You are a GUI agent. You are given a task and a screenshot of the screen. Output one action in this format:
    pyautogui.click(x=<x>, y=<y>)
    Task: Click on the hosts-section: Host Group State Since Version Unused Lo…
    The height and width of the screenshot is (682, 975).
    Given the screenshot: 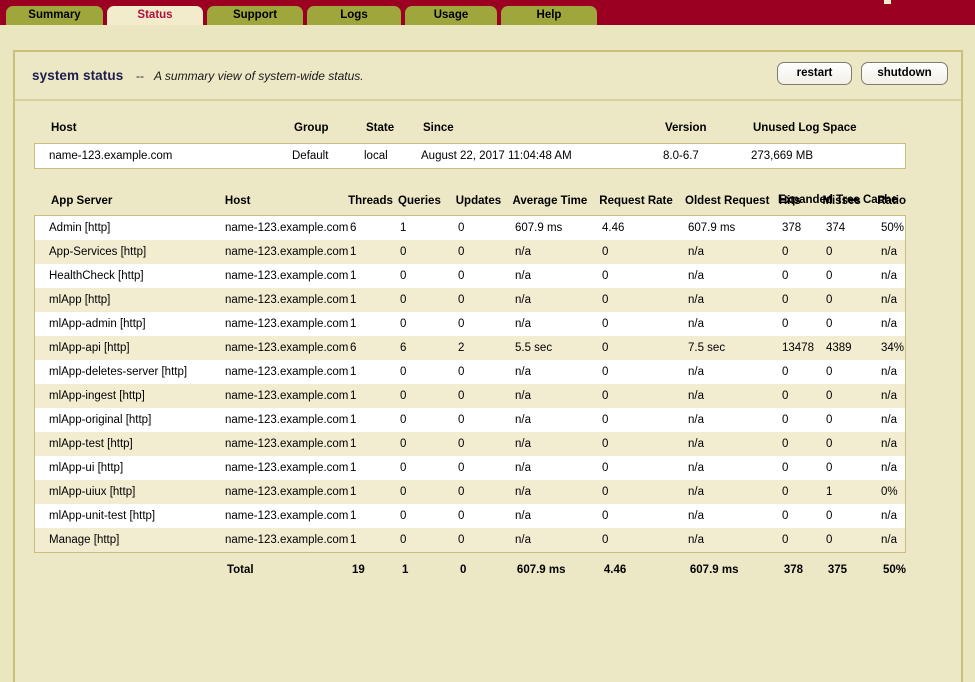 What is the action you would take?
    pyautogui.click(x=470, y=145)
    